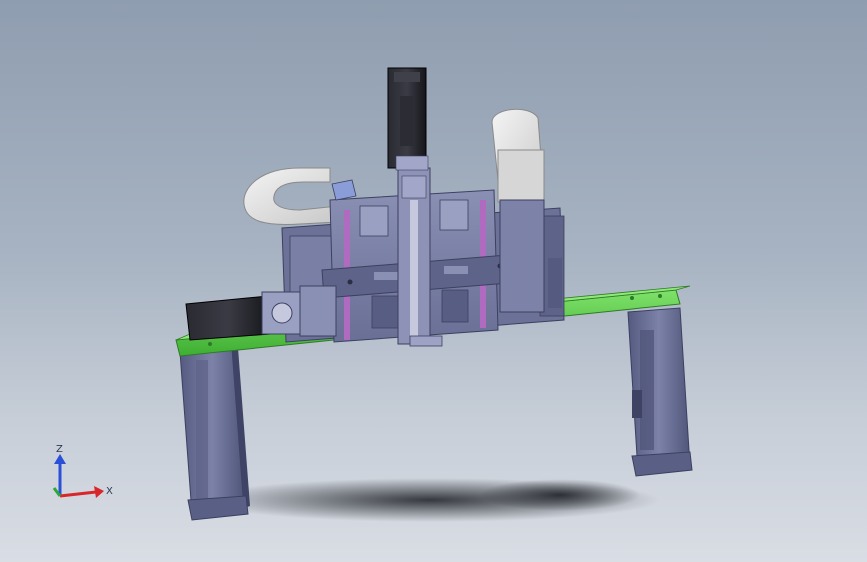 This screenshot has height=562, width=867. I want to click on z-axis-label: Z, so click(59, 449).